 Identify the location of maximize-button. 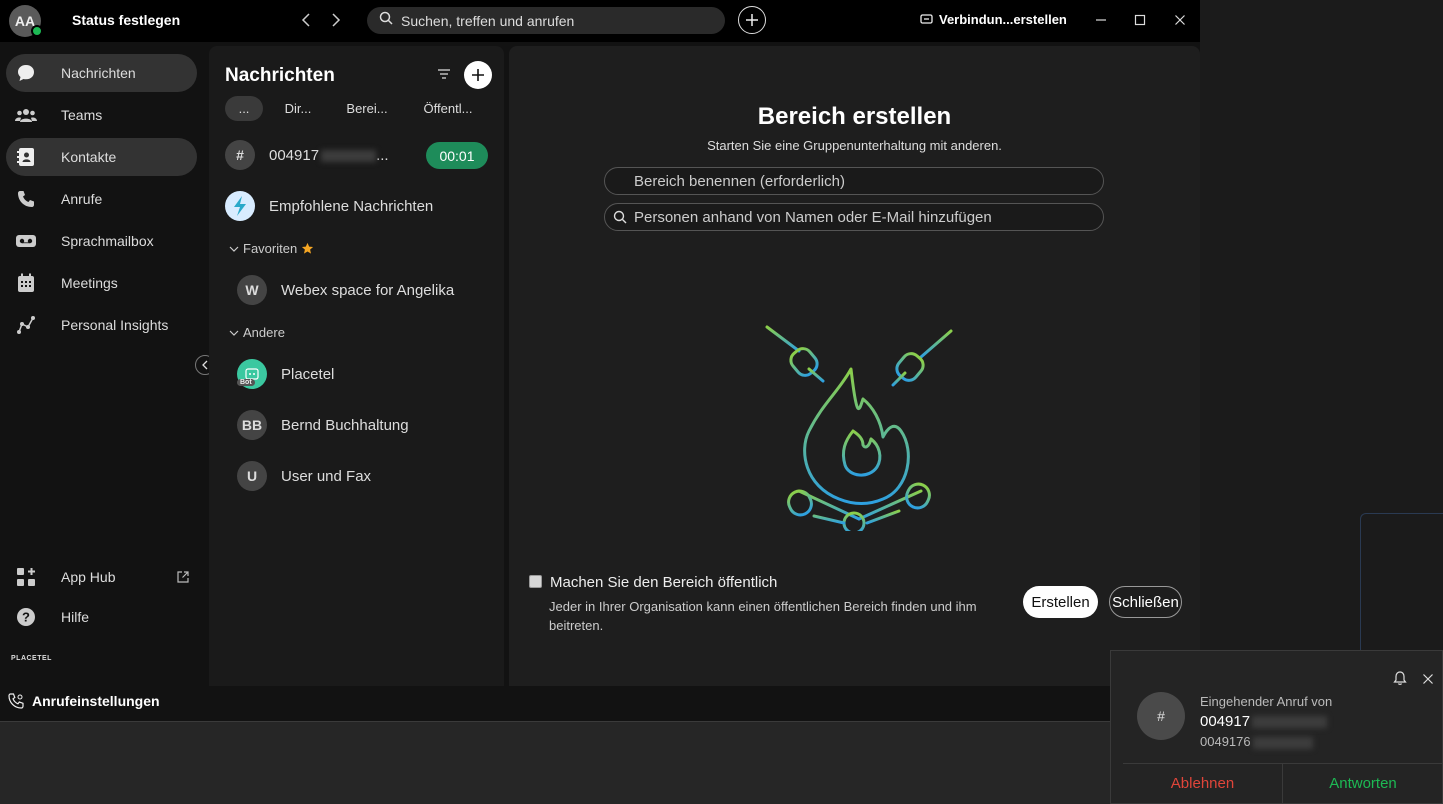
(1140, 20).